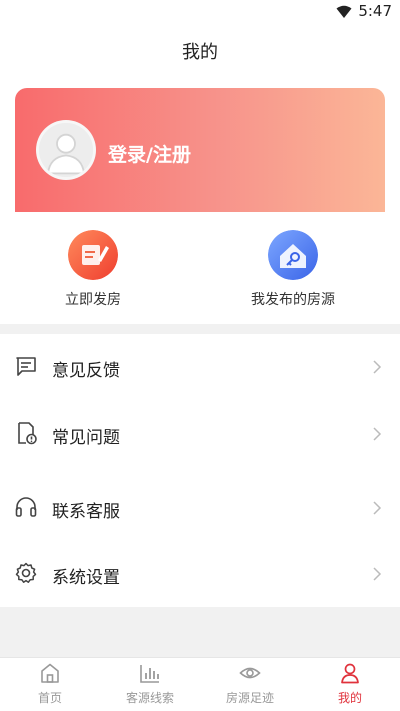 This screenshot has height=711, width=400. What do you see at coordinates (200, 52) in the screenshot?
I see `page-title: 我的` at bounding box center [200, 52].